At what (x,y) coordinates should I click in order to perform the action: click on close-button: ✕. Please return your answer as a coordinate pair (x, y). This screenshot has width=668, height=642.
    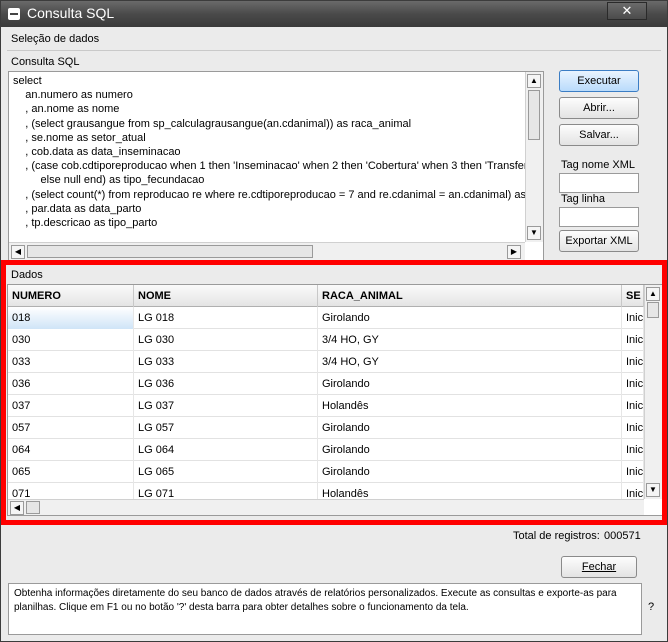
    Looking at the image, I should click on (627, 11).